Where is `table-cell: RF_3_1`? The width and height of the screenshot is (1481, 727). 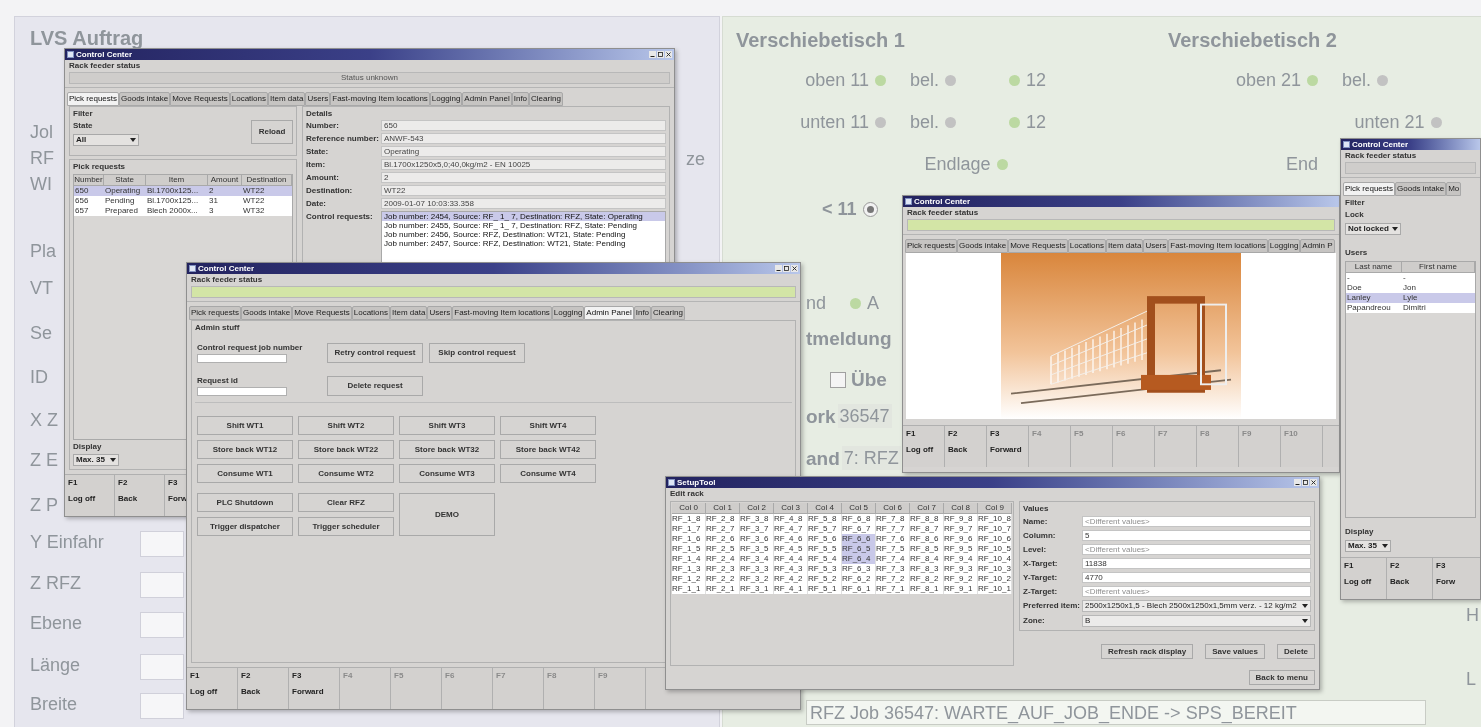
table-cell: RF_3_1 is located at coordinates (757, 589).